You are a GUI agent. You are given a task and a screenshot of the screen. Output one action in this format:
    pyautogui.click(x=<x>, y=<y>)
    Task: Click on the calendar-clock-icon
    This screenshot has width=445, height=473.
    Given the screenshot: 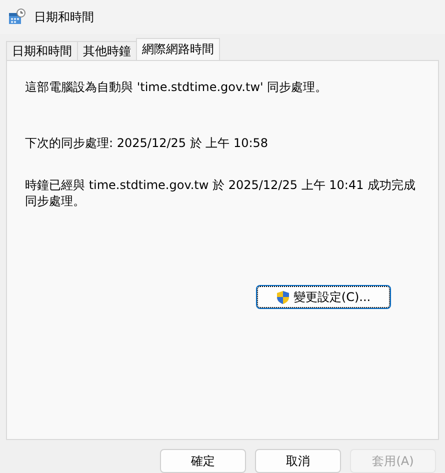 What is the action you would take?
    pyautogui.click(x=17, y=17)
    